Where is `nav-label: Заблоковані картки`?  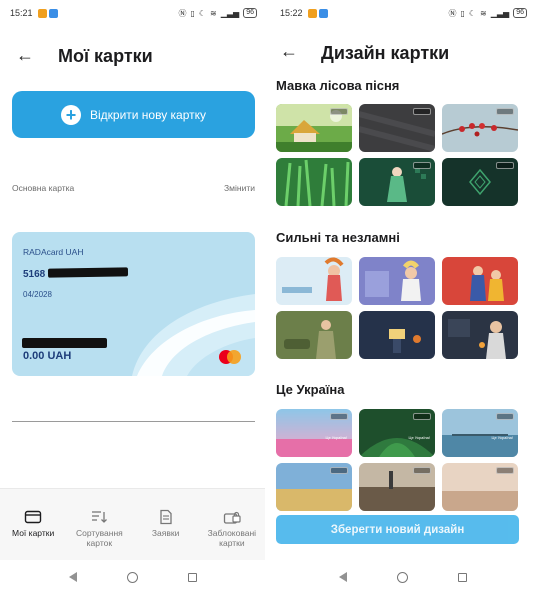
nav-label: Заблоковані картки is located at coordinates (232, 538).